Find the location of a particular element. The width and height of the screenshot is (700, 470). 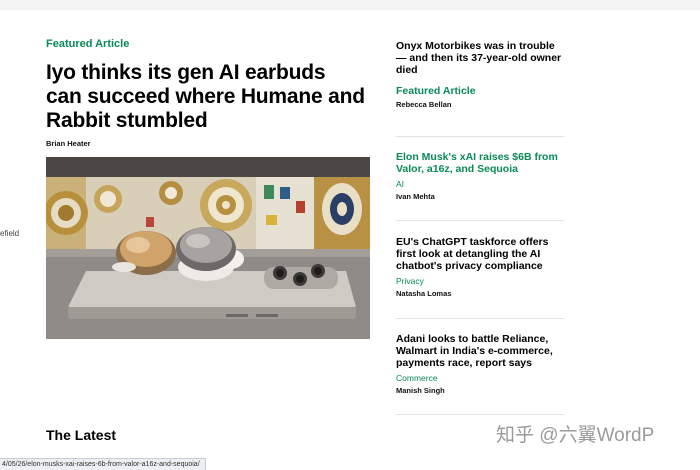

sidebar-article-author: Natasha Lomas is located at coordinates (481, 293).